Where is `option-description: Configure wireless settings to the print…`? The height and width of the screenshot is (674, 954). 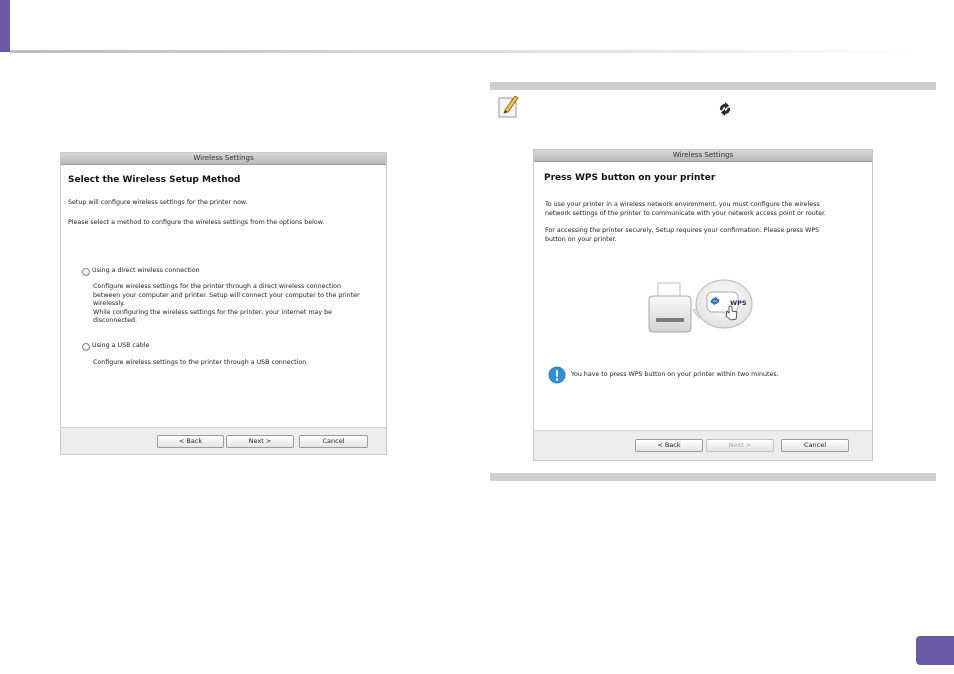 option-description: Configure wireless settings to the print… is located at coordinates (200, 362).